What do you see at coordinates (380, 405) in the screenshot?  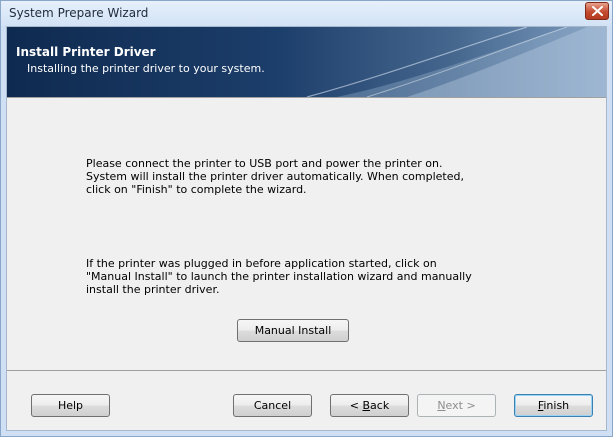 I see `back-rest: ack` at bounding box center [380, 405].